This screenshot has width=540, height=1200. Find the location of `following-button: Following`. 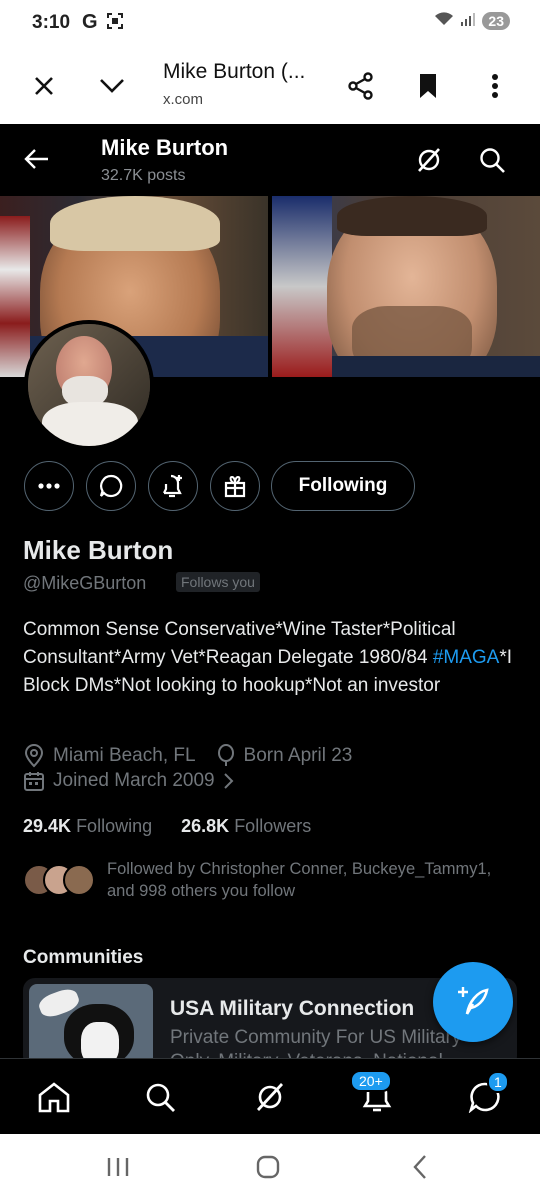

following-button: Following is located at coordinates (343, 486).